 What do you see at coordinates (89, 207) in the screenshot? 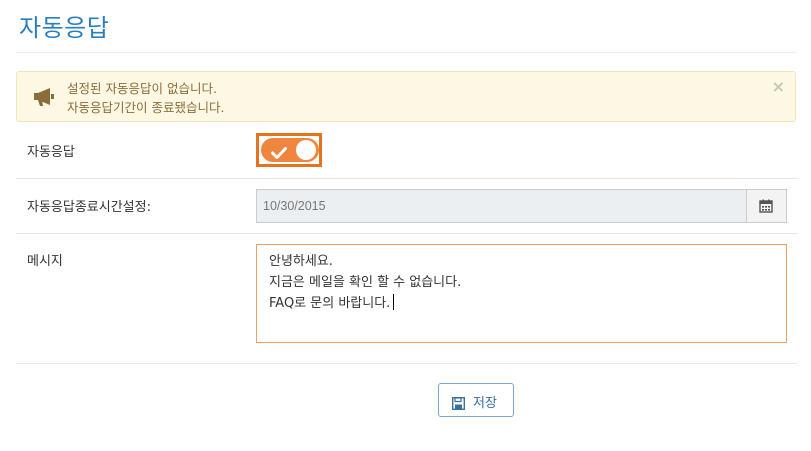
I see `end-time-label: 자동응답종료시간설정:` at bounding box center [89, 207].